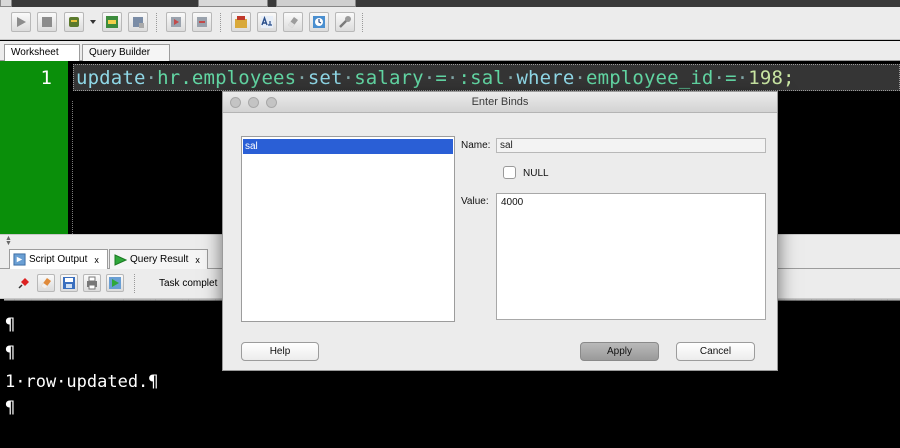 This screenshot has width=900, height=448. Describe the element at coordinates (93, 22) in the screenshot. I see `dropdown-arrow-icon` at that location.